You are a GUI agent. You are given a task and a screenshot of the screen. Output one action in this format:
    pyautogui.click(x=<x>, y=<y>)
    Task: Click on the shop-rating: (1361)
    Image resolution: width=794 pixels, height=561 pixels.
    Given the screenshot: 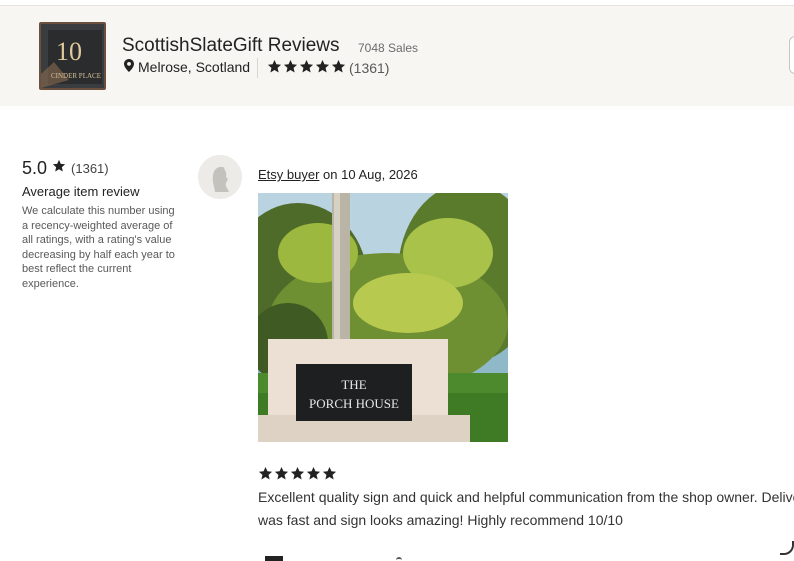 What is the action you would take?
    pyautogui.click(x=328, y=68)
    